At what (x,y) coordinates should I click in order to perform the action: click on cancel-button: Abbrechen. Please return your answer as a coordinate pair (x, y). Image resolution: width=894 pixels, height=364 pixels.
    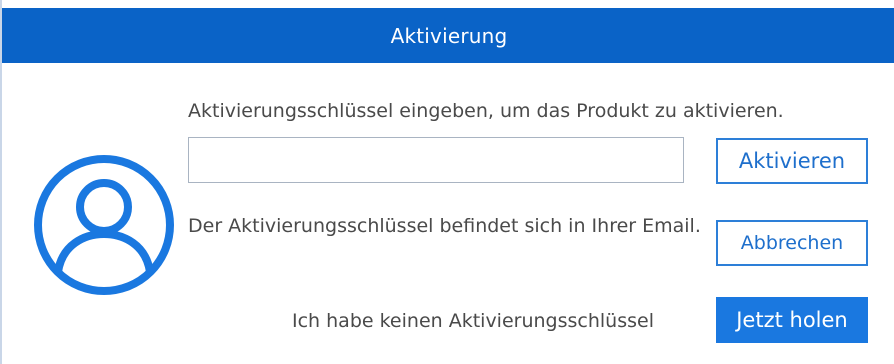
    Looking at the image, I should click on (792, 243).